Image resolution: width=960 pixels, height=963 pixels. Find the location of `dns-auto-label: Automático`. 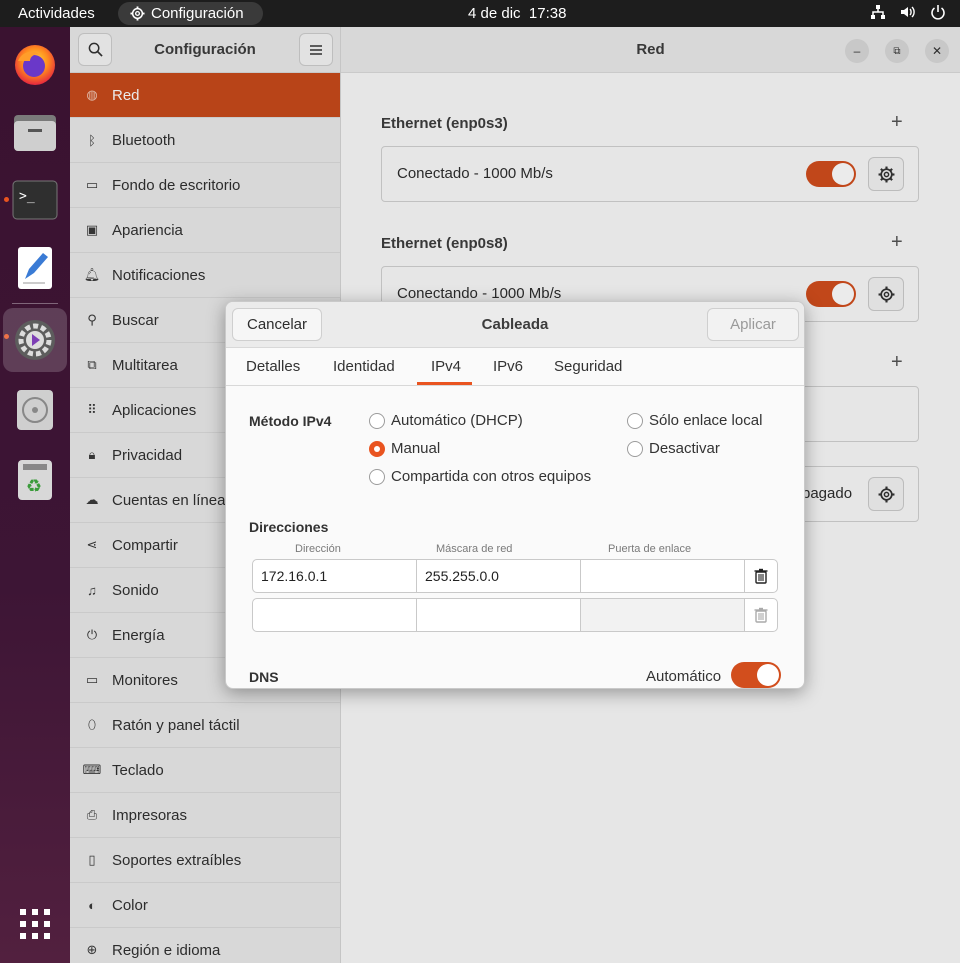

dns-auto-label: Automático is located at coordinates (684, 676).